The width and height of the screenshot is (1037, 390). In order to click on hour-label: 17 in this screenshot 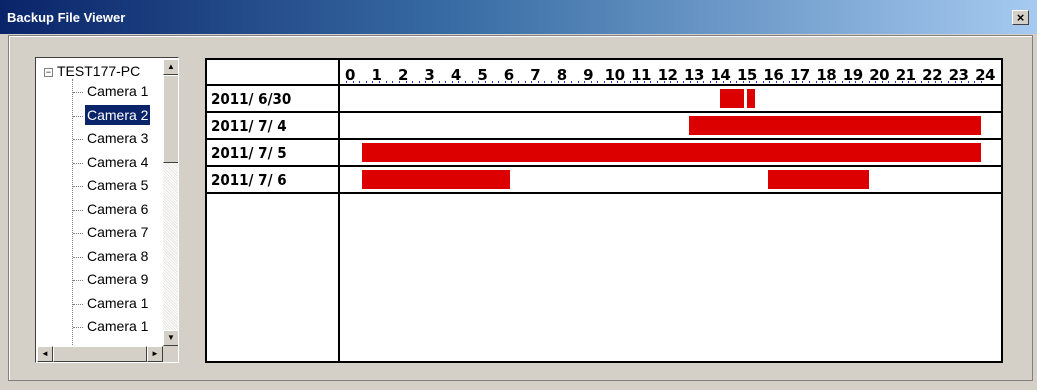, I will do `click(799, 75)`.